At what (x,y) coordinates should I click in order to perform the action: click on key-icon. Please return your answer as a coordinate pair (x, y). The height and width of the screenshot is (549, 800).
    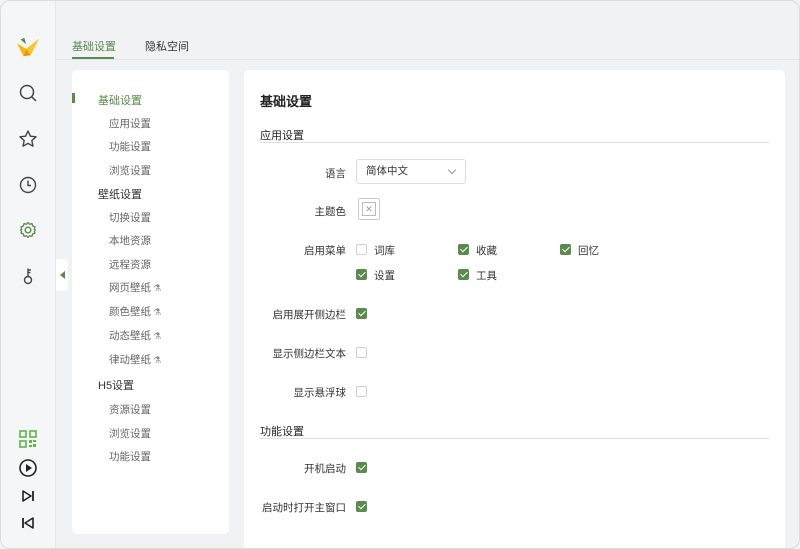
    Looking at the image, I should click on (28, 276).